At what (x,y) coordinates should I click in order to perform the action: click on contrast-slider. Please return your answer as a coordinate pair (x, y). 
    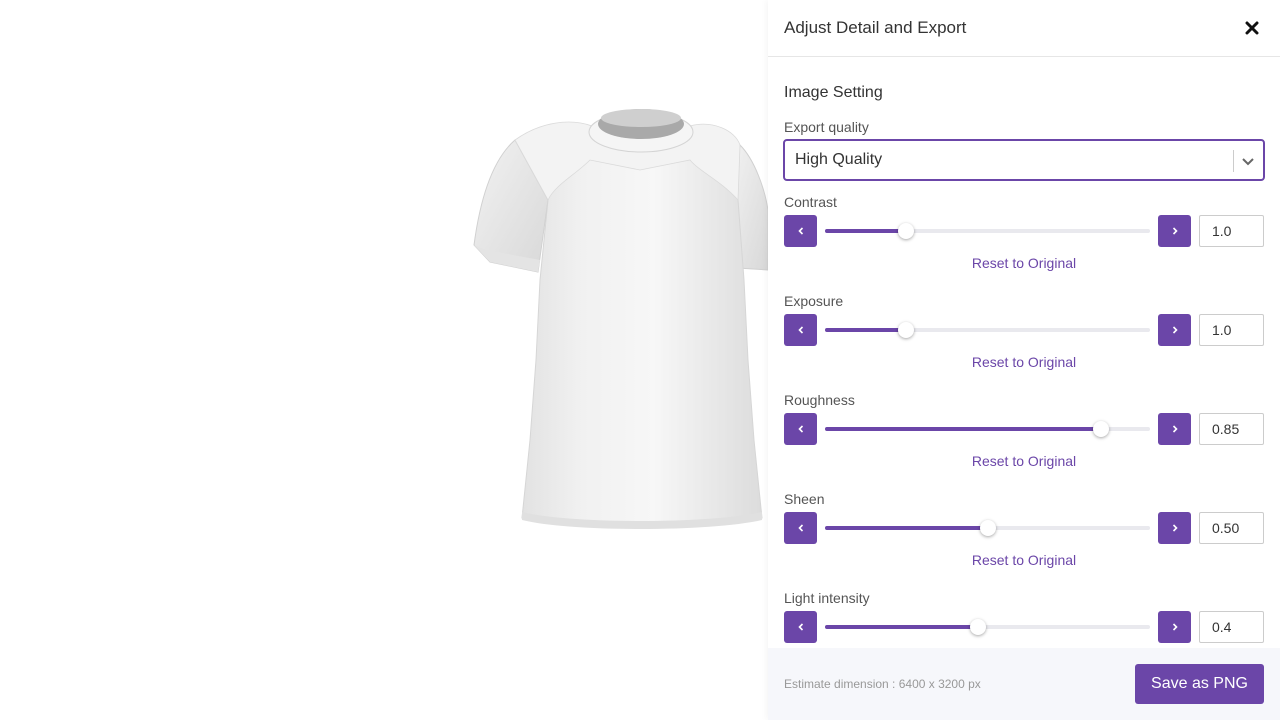
    Looking at the image, I should click on (987, 231).